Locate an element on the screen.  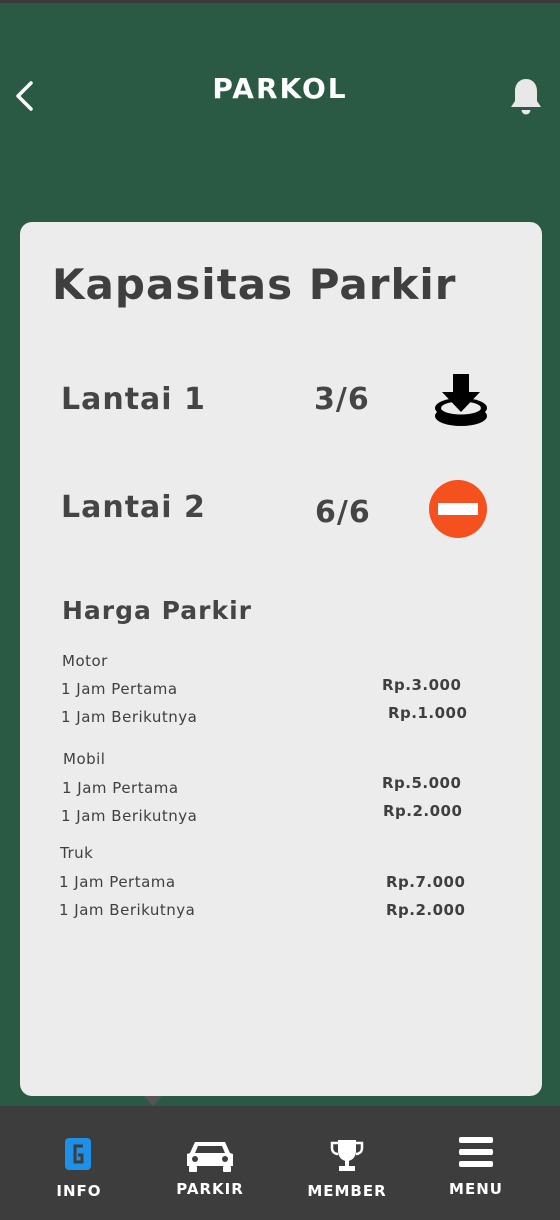
bell-icon is located at coordinates (526, 97).